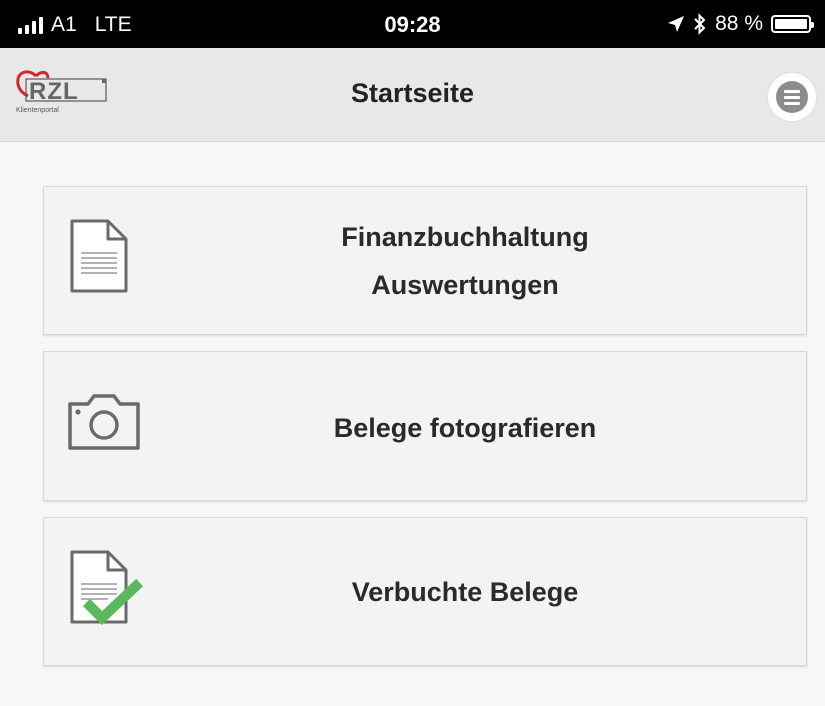 Image resolution: width=825 pixels, height=706 pixels. Describe the element at coordinates (465, 428) in the screenshot. I see `menu-item-label: Belege fotografieren` at that location.